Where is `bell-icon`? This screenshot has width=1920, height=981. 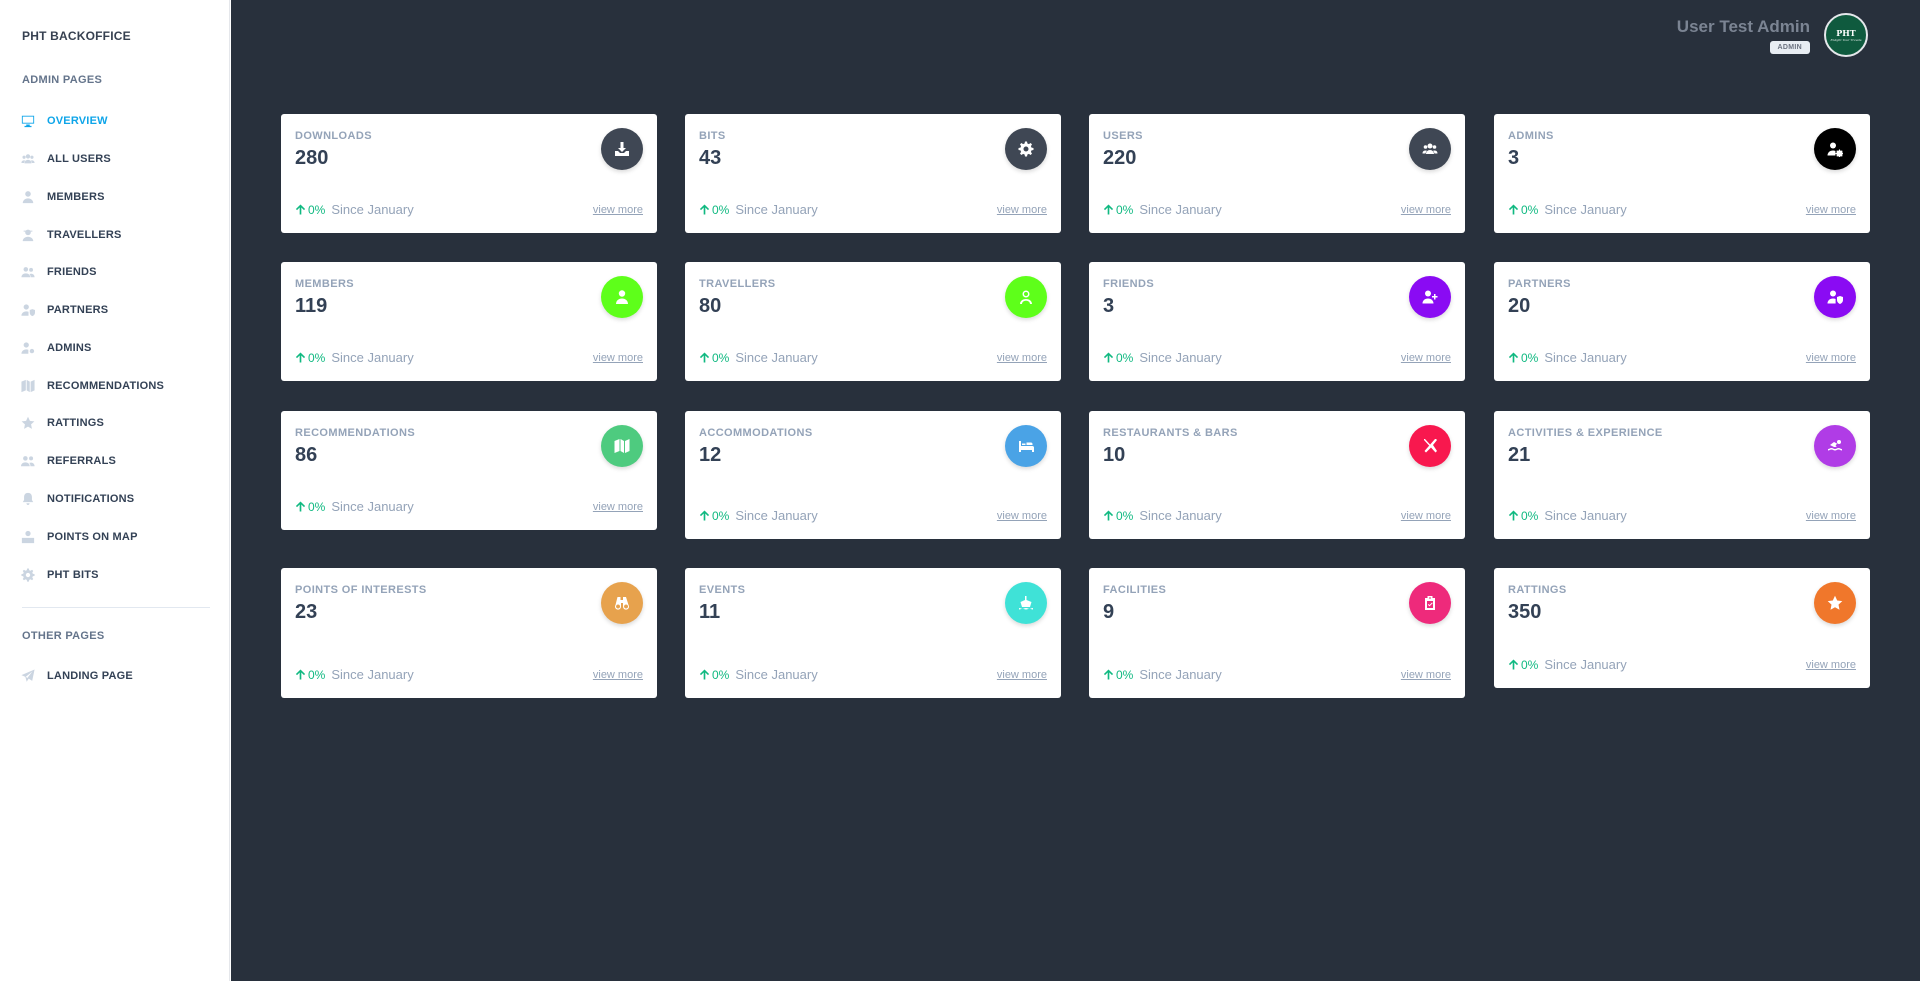
bell-icon is located at coordinates (34, 499).